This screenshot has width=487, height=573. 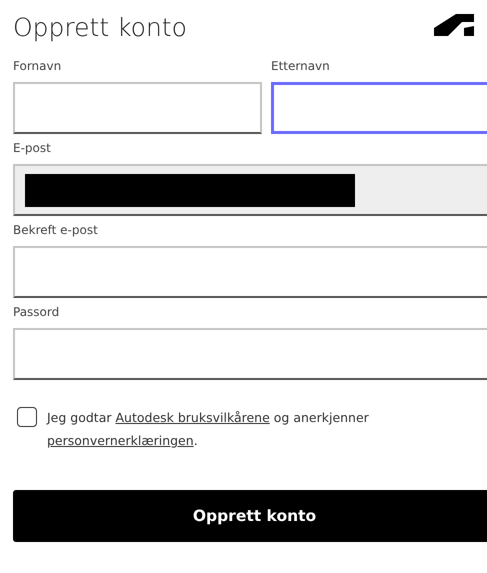 What do you see at coordinates (56, 230) in the screenshot?
I see `field-label: Bekreft e-post` at bounding box center [56, 230].